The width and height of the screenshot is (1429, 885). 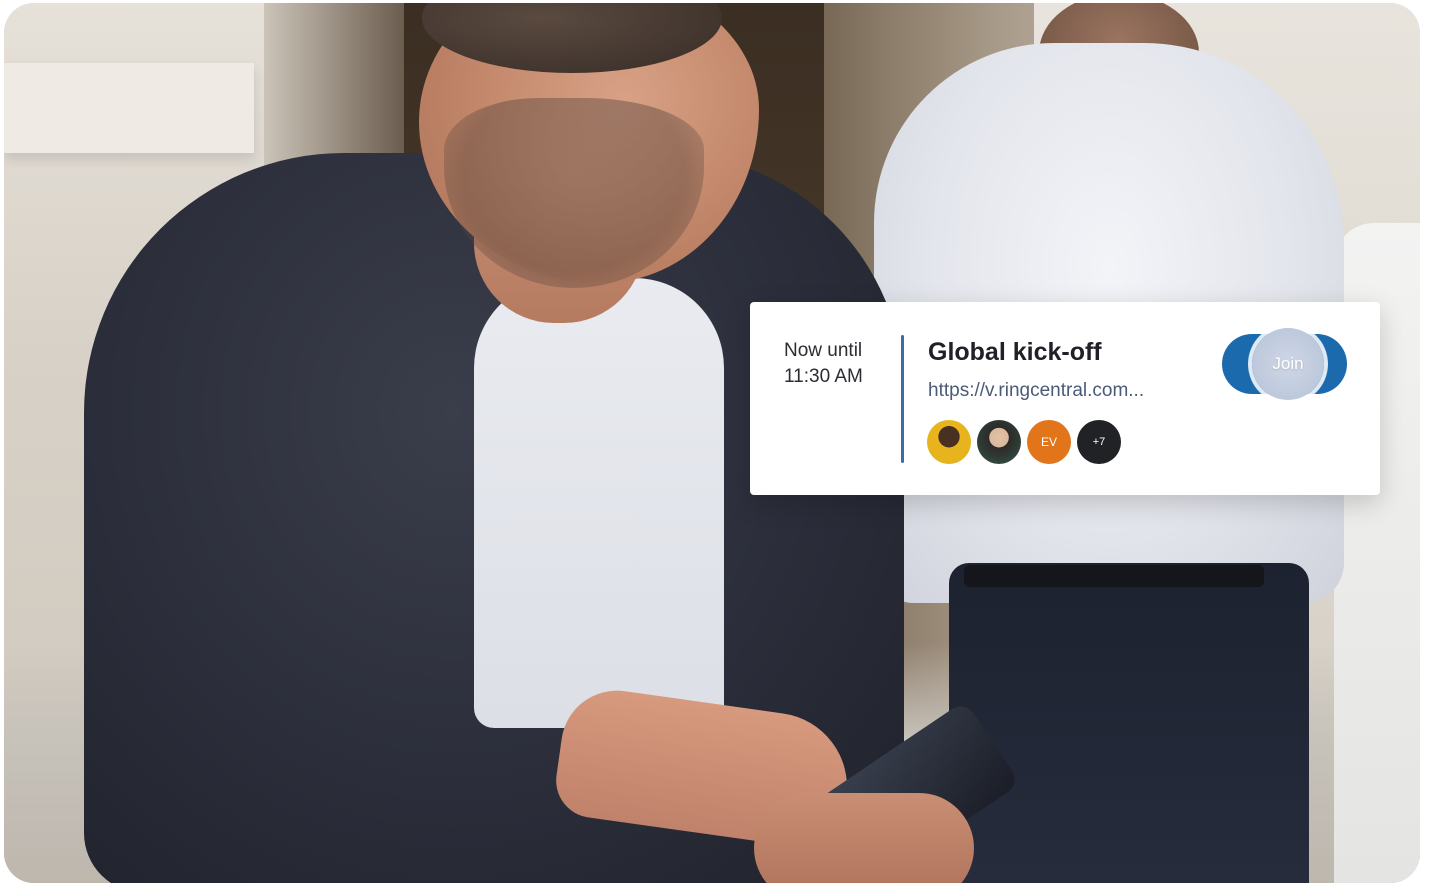 I want to click on attendee-list: EV +7, so click(x=1024, y=442).